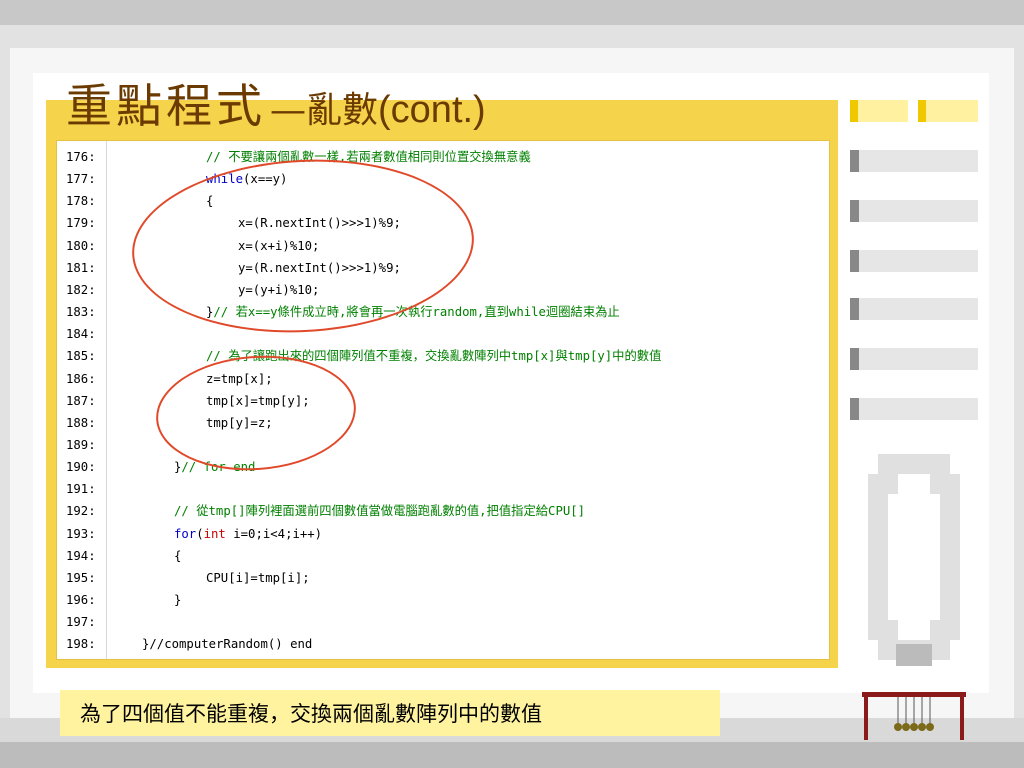 The width and height of the screenshot is (1024, 768). I want to click on line-number: 198:, so click(81, 644).